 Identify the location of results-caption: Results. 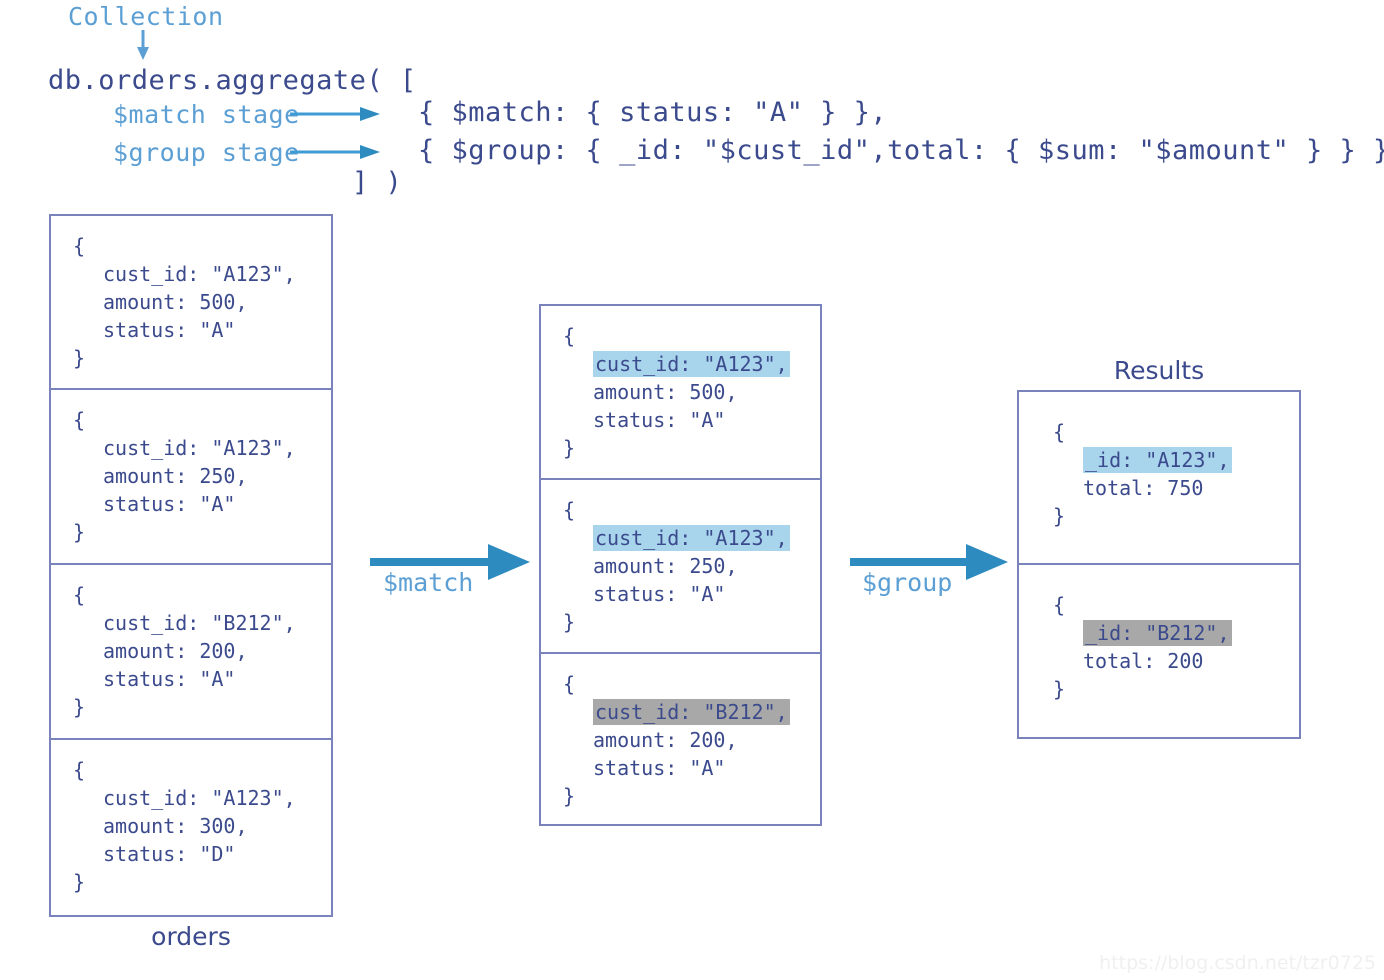
(1159, 370).